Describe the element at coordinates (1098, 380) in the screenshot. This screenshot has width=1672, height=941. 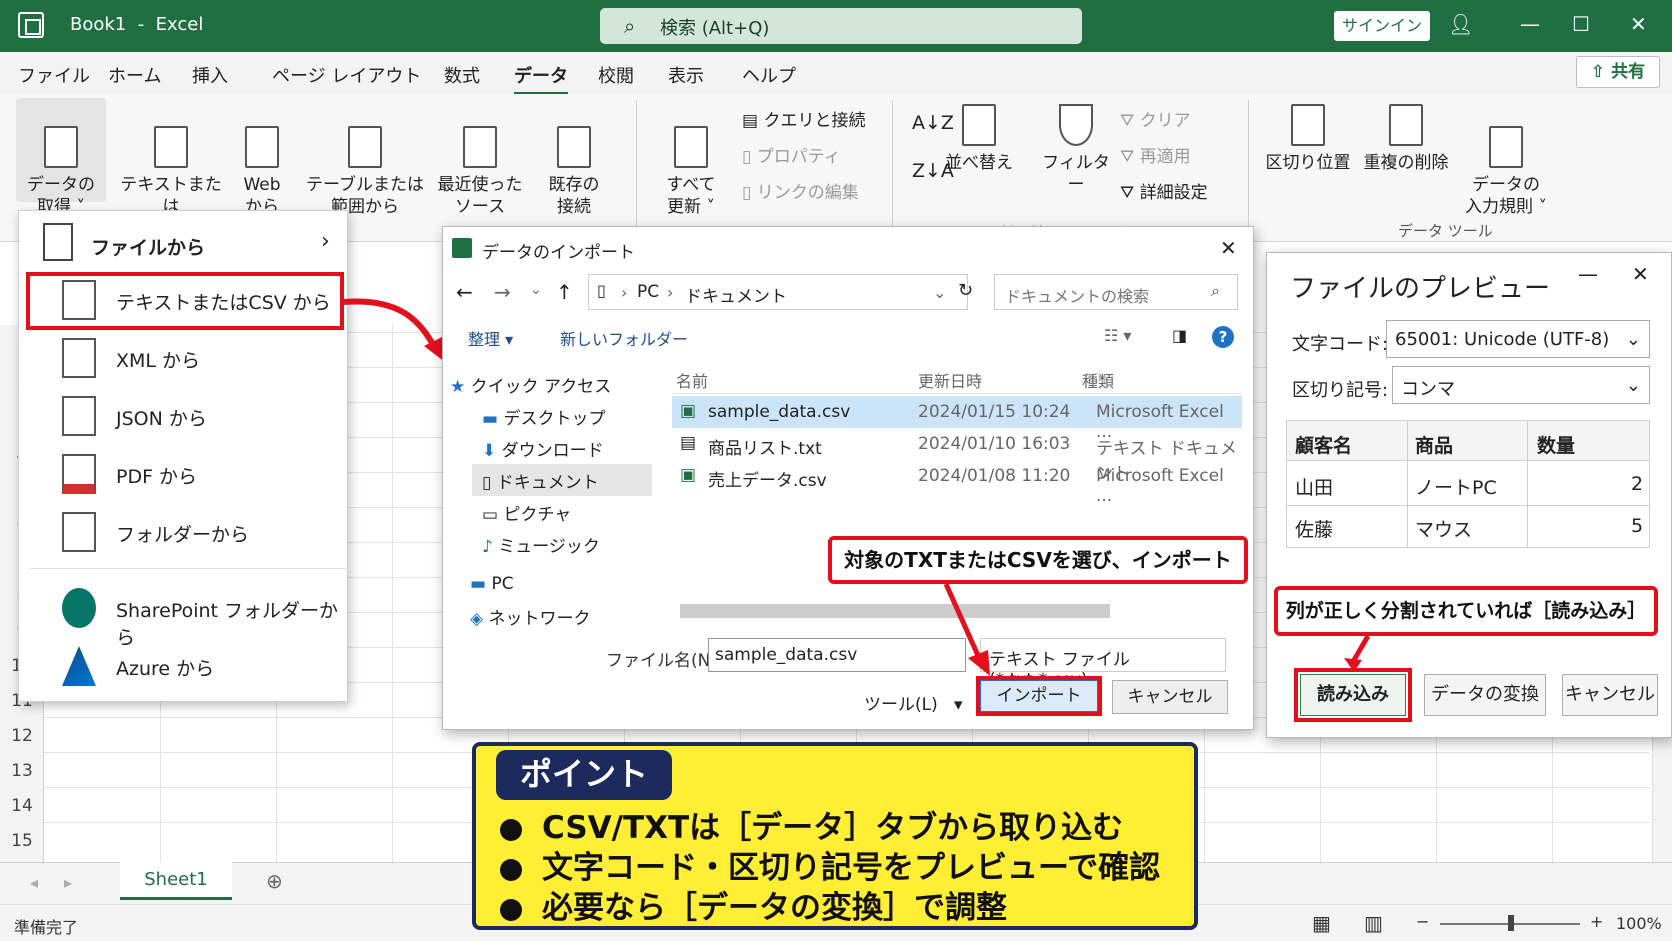
I see `col-type: 種類` at that location.